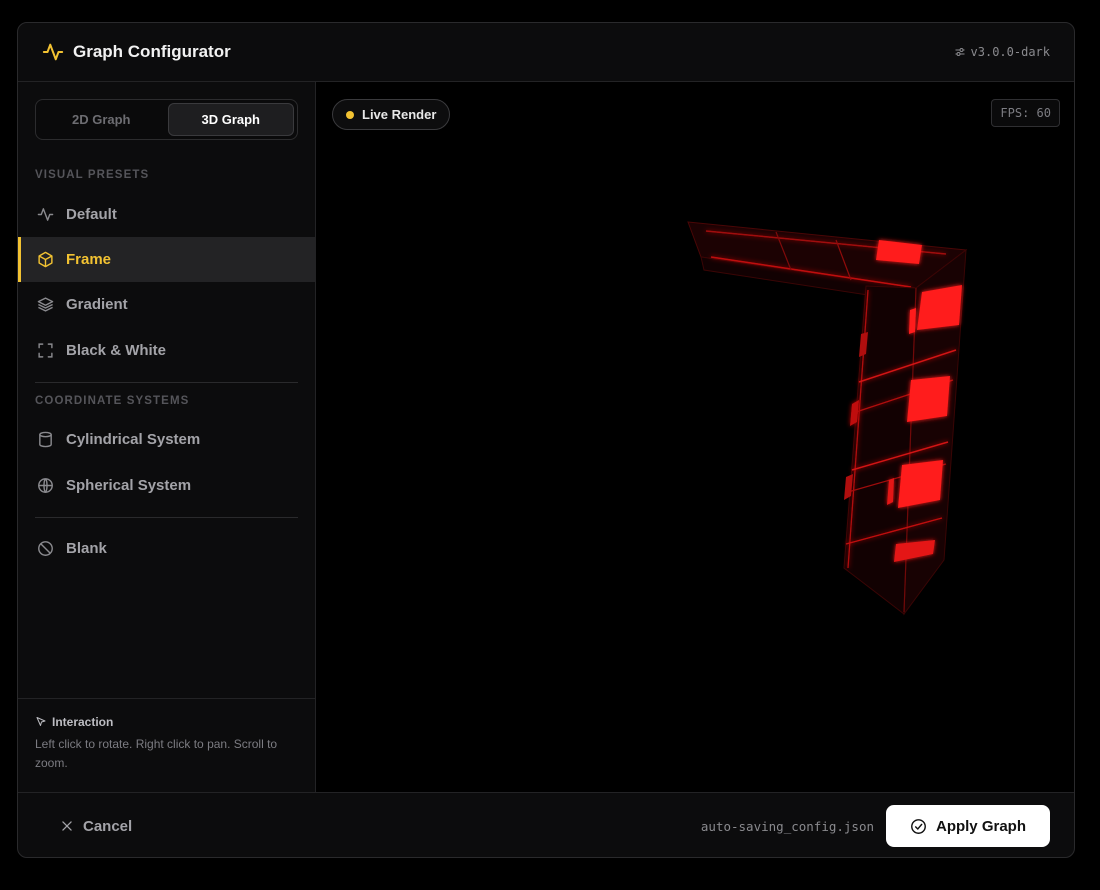 Image resolution: width=1100 pixels, height=890 pixels. I want to click on hint-title-text: Interaction, so click(83, 722).